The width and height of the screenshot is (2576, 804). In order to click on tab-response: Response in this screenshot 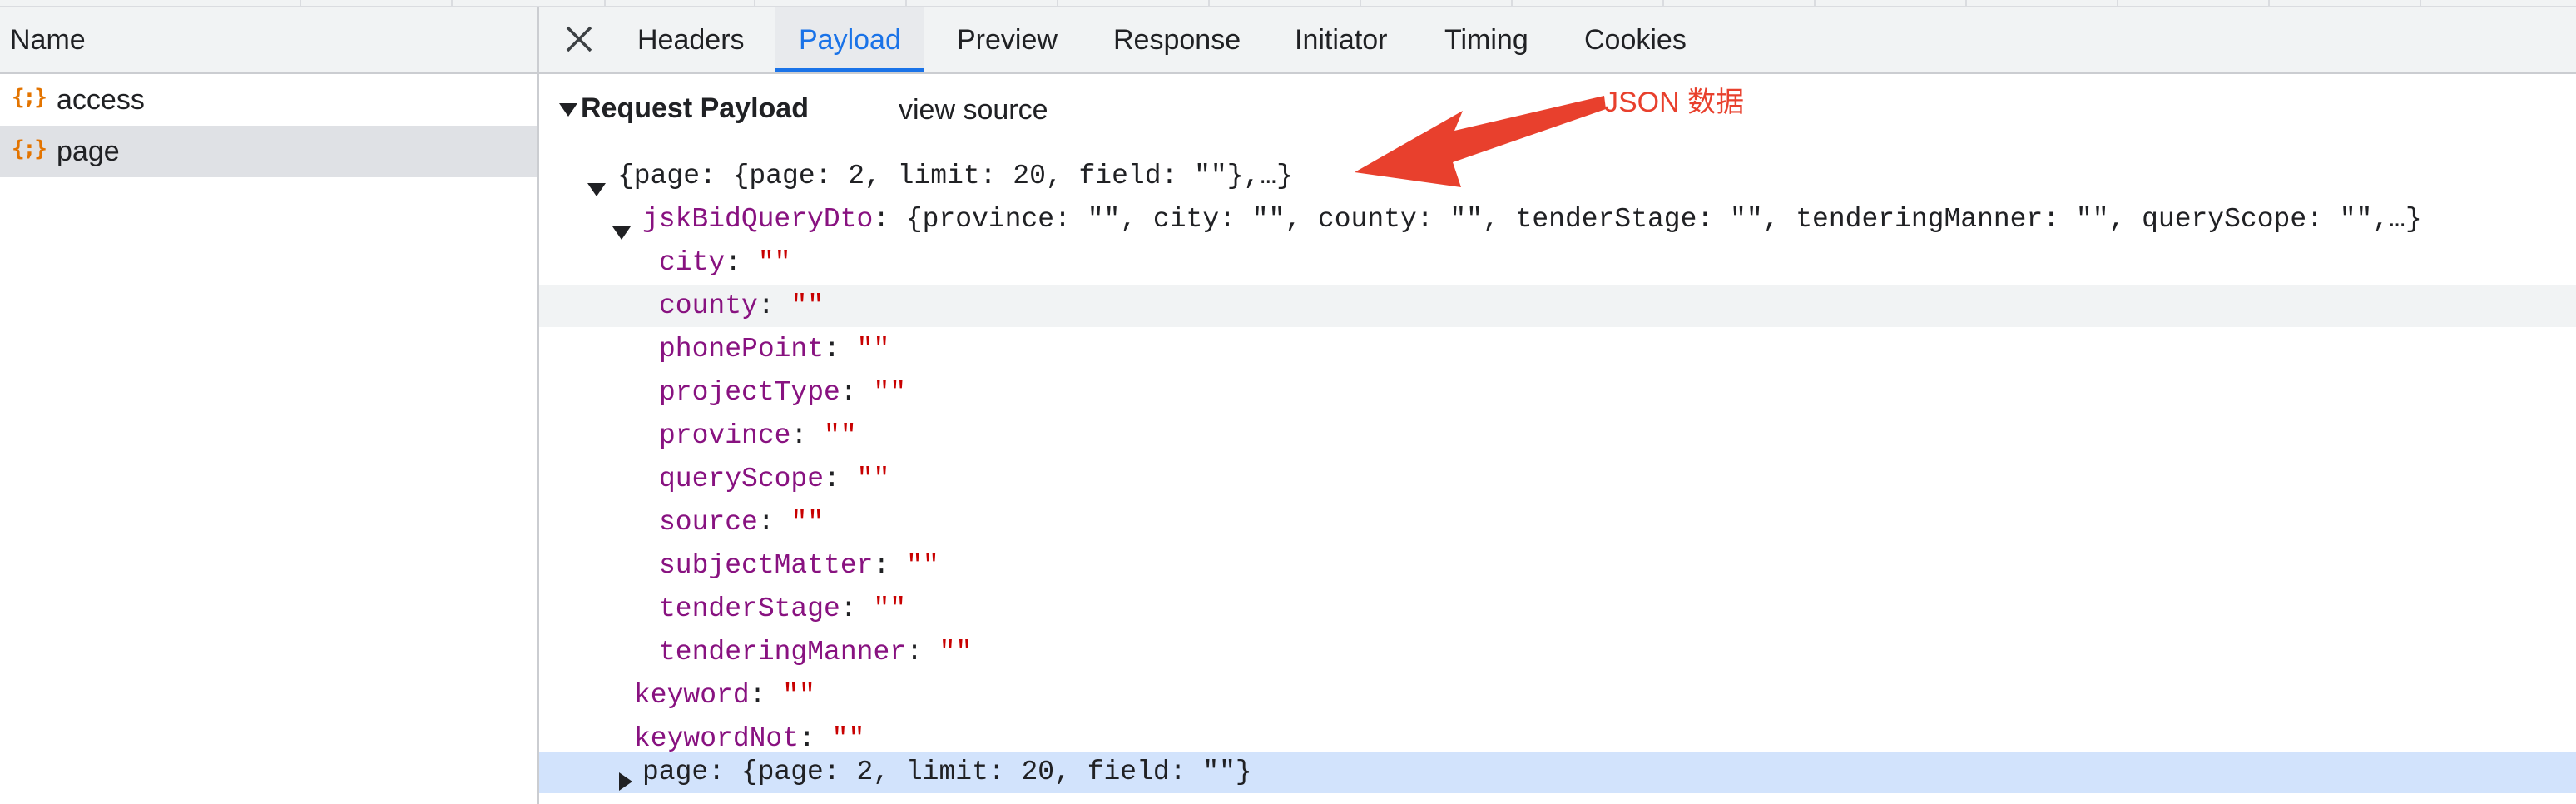, I will do `click(1177, 40)`.